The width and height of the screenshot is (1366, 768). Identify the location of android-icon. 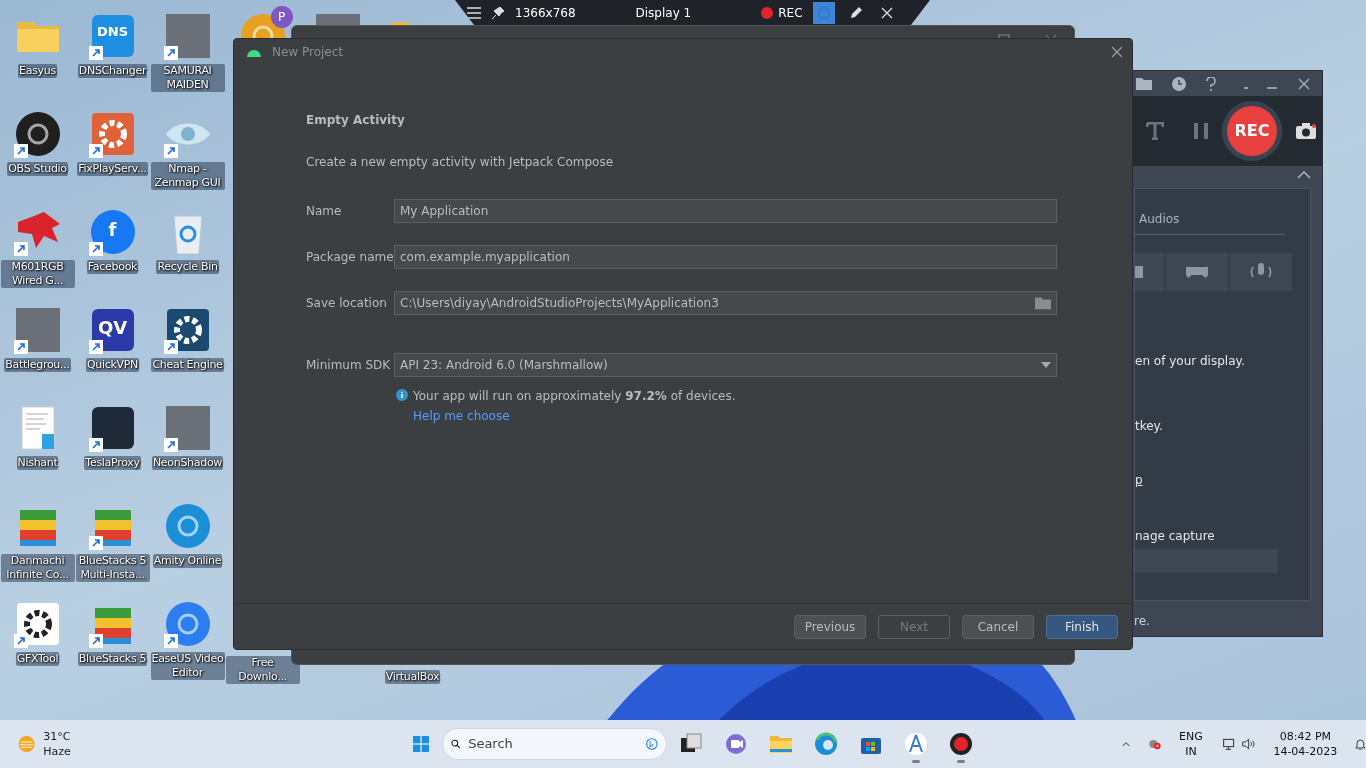
(254, 52).